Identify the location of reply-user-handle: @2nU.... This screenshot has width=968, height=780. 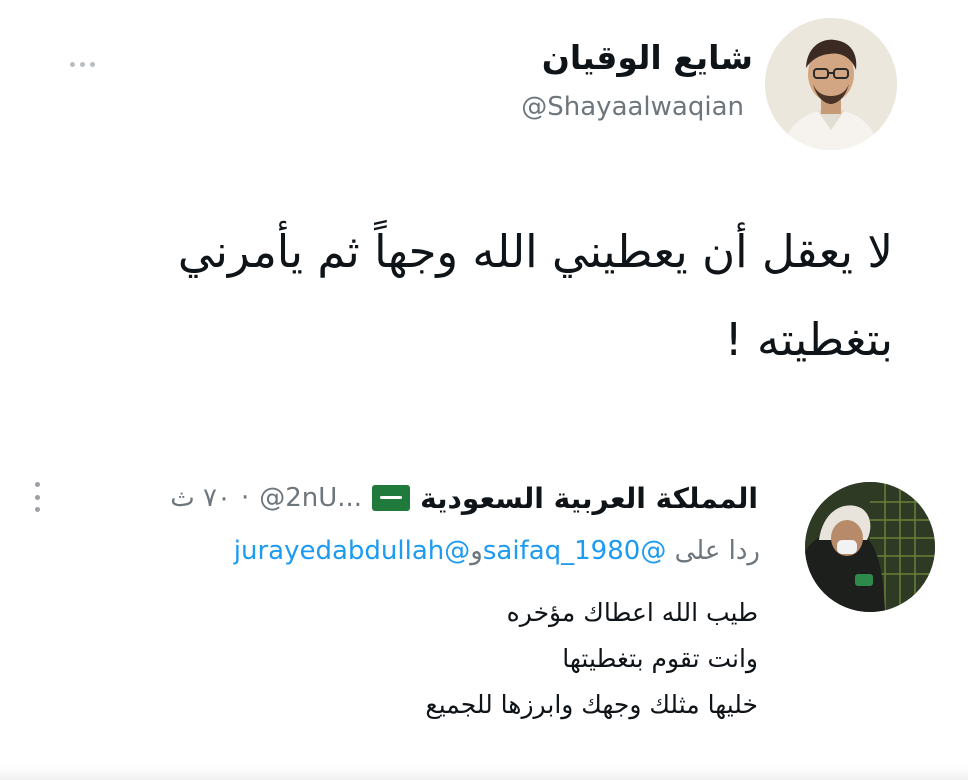
(310, 498).